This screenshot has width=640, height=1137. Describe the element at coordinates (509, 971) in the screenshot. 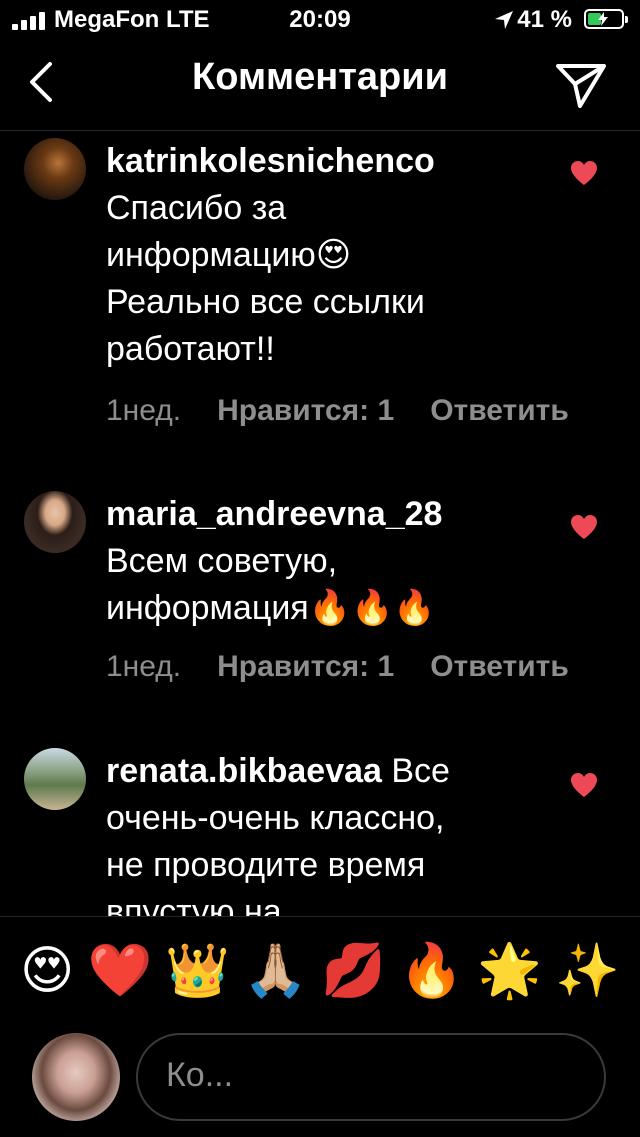

I see `emoji-glowing-star: 🌟` at that location.